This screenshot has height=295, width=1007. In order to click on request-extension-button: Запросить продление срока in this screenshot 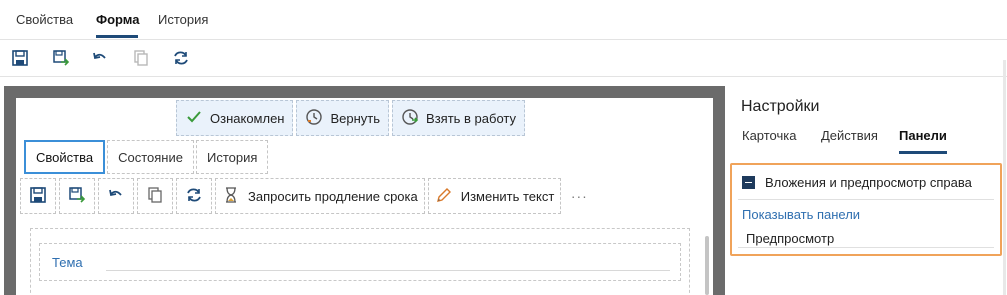, I will do `click(320, 196)`.